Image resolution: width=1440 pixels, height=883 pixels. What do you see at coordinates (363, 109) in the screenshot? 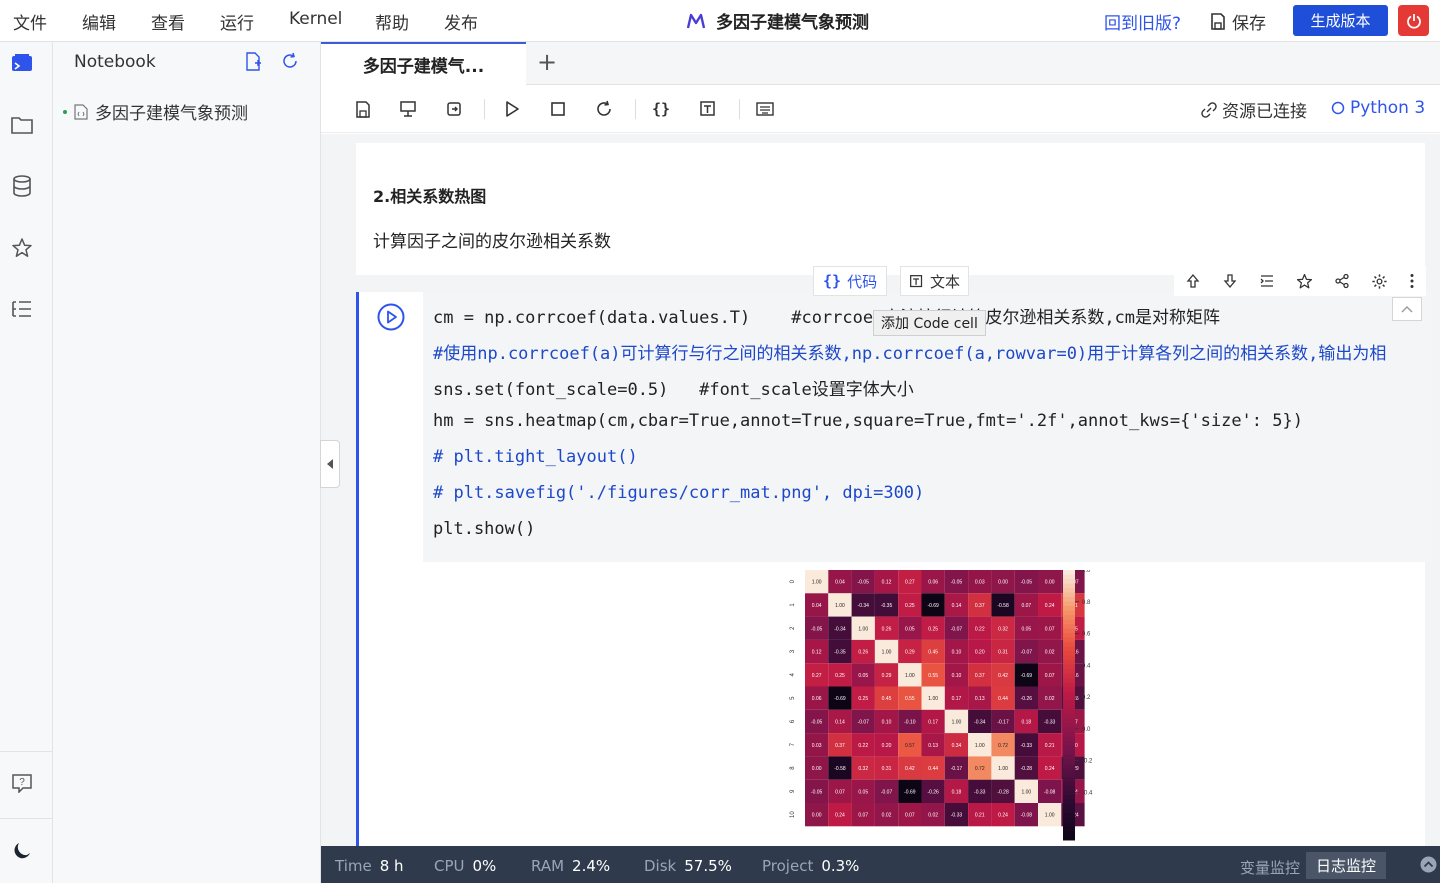
I see `save-notebook-icon` at bounding box center [363, 109].